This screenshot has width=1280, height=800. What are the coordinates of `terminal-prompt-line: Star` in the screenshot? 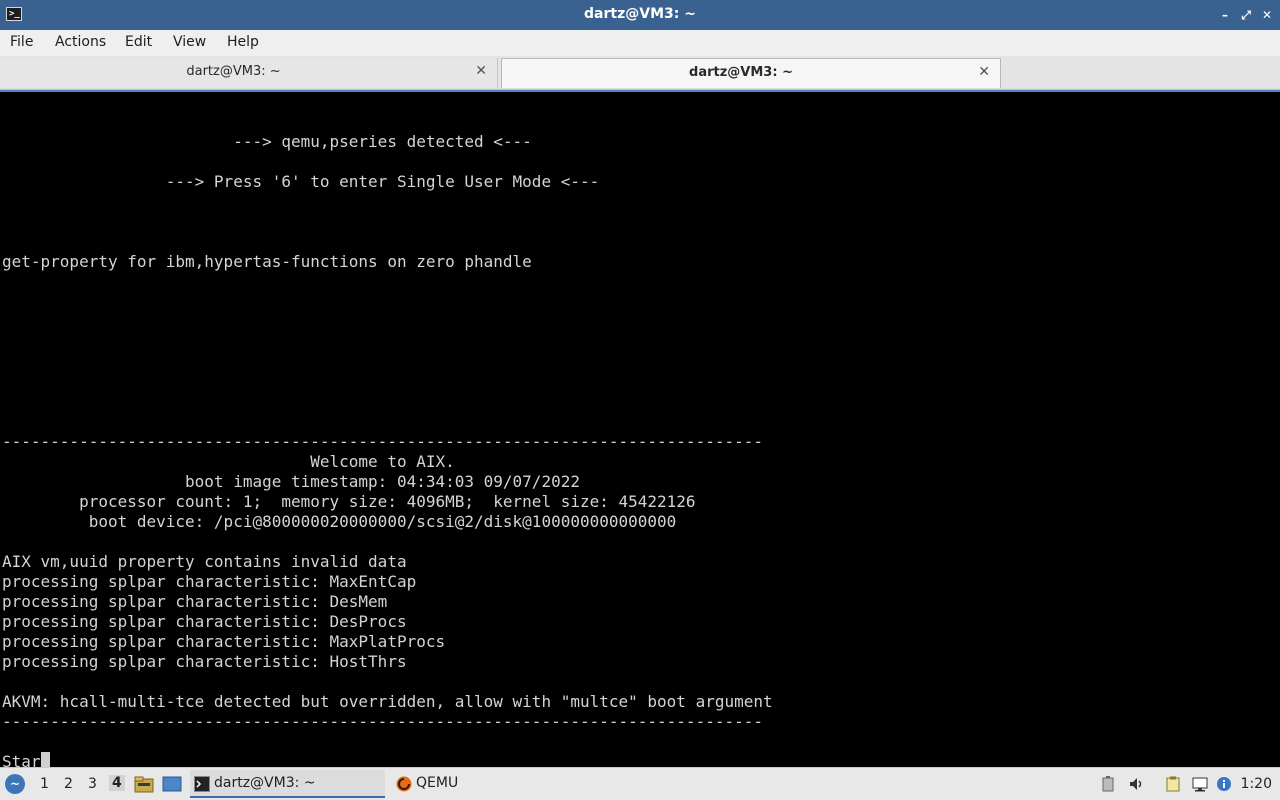 It's located at (26, 759).